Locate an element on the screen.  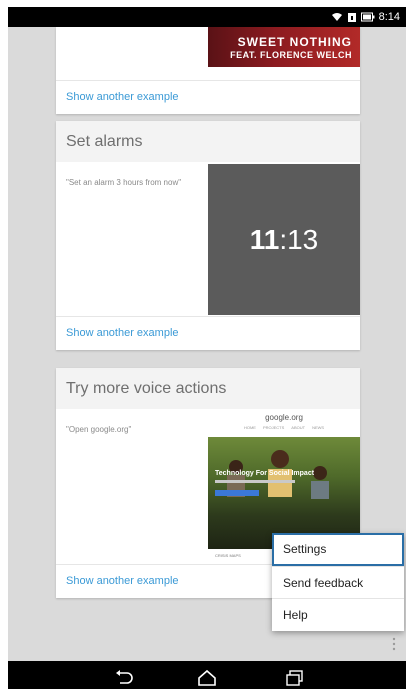
alarm-clock-tile: 11:13 is located at coordinates (284, 239).